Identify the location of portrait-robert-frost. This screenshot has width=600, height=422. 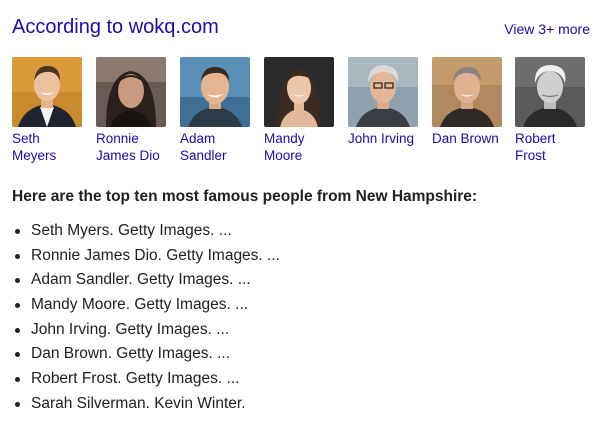
(550, 92).